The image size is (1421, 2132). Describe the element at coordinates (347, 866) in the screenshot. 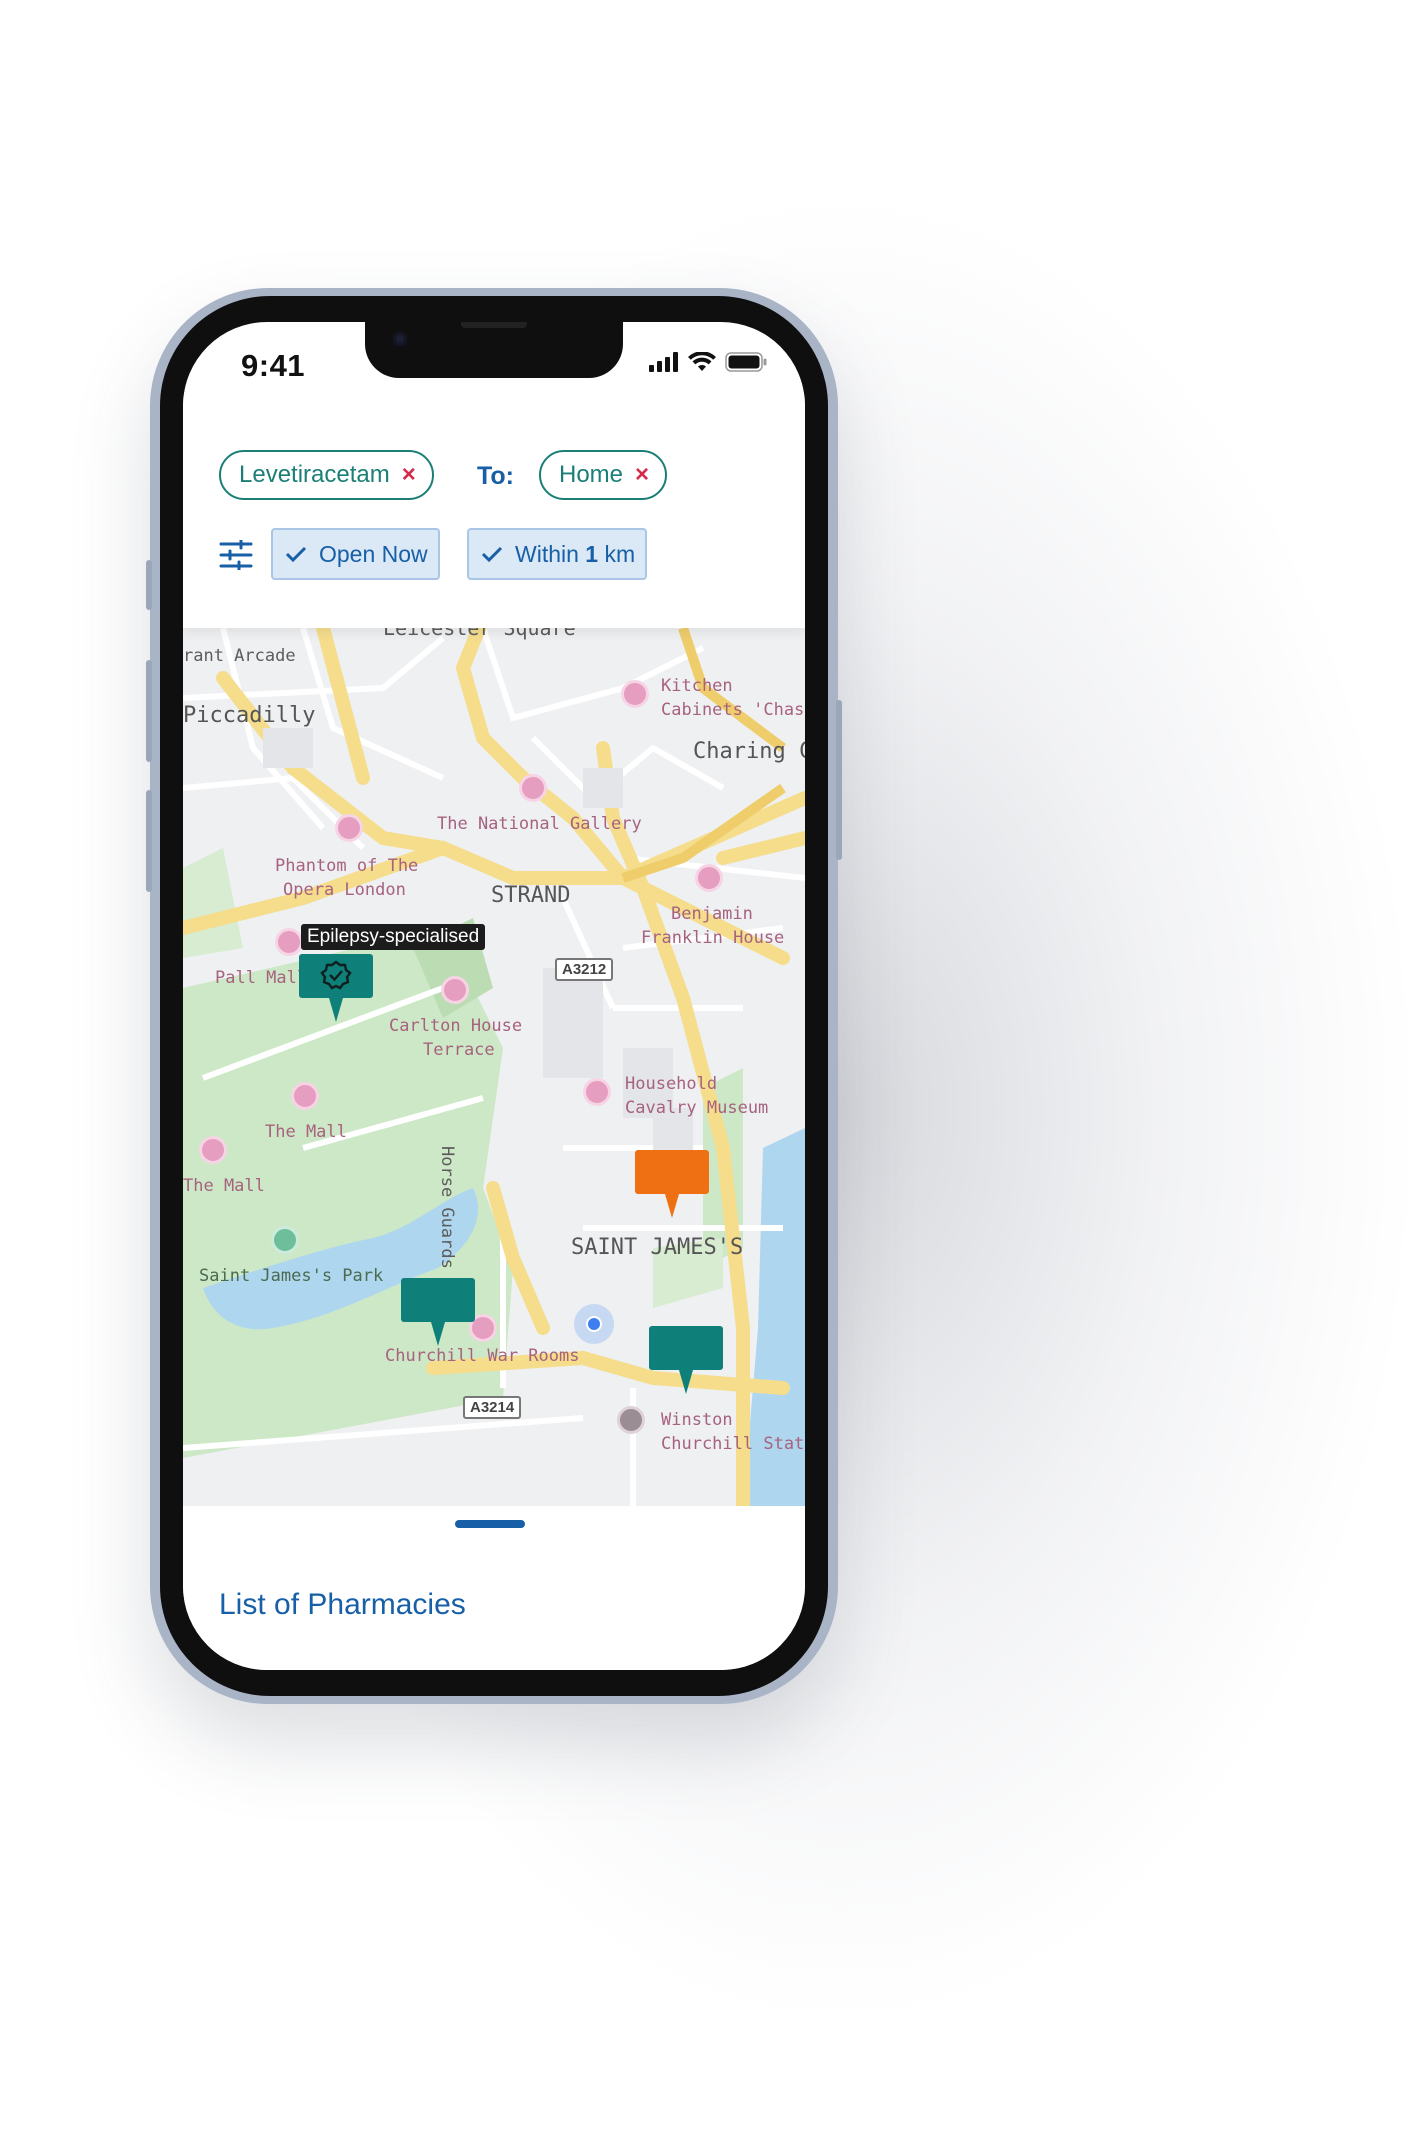

I see `map-label-phantom-1: Phantom of The` at that location.